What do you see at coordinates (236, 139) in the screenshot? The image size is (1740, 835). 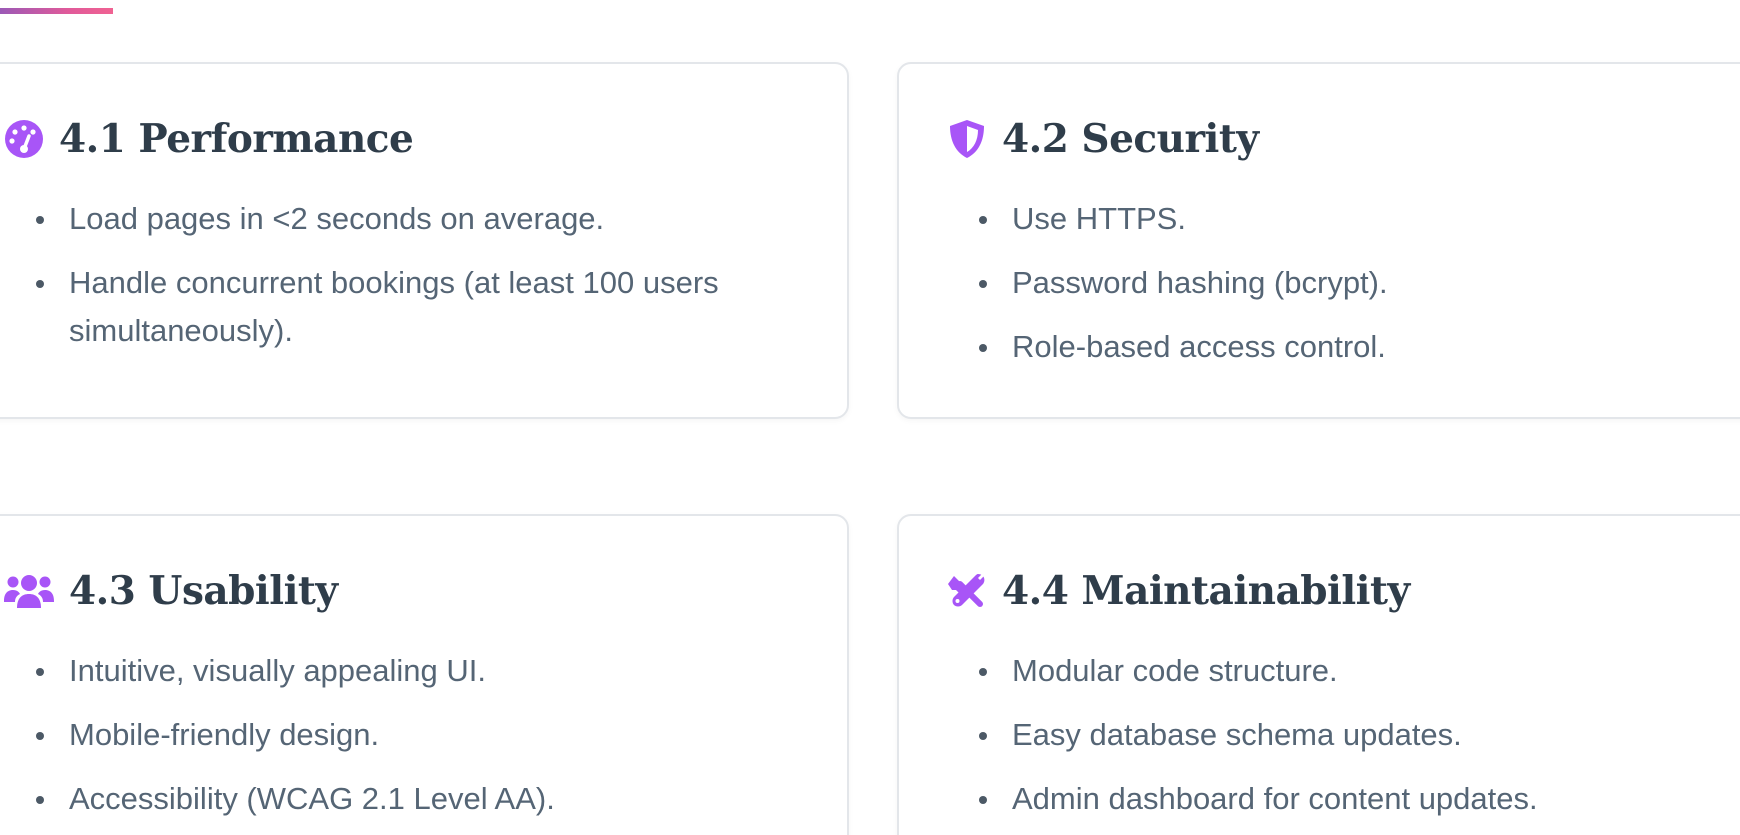 I see `card-heading: 4.1 Performance` at bounding box center [236, 139].